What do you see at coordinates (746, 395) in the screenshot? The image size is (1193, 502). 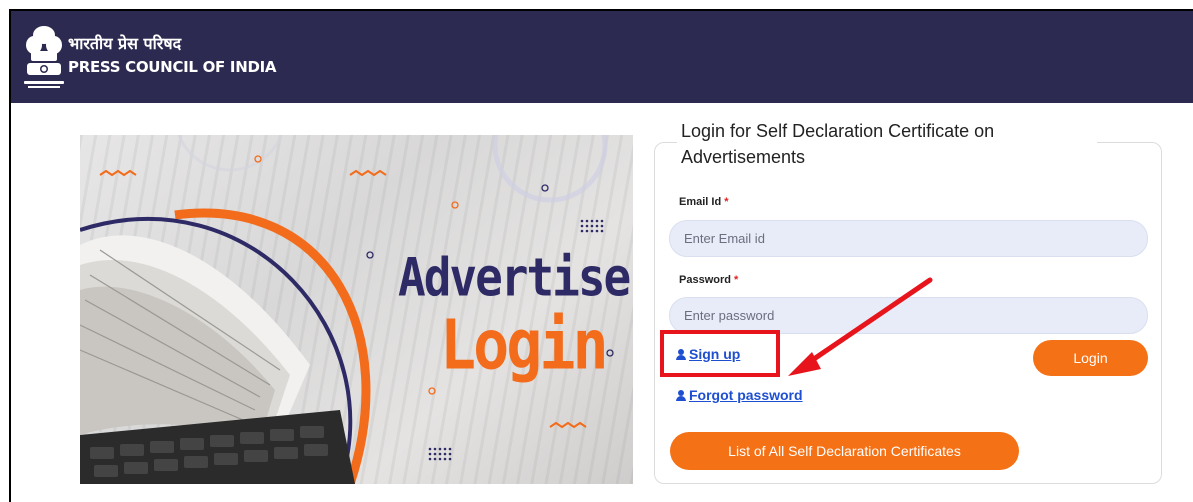 I see `forgot-password-label: Forgot password` at bounding box center [746, 395].